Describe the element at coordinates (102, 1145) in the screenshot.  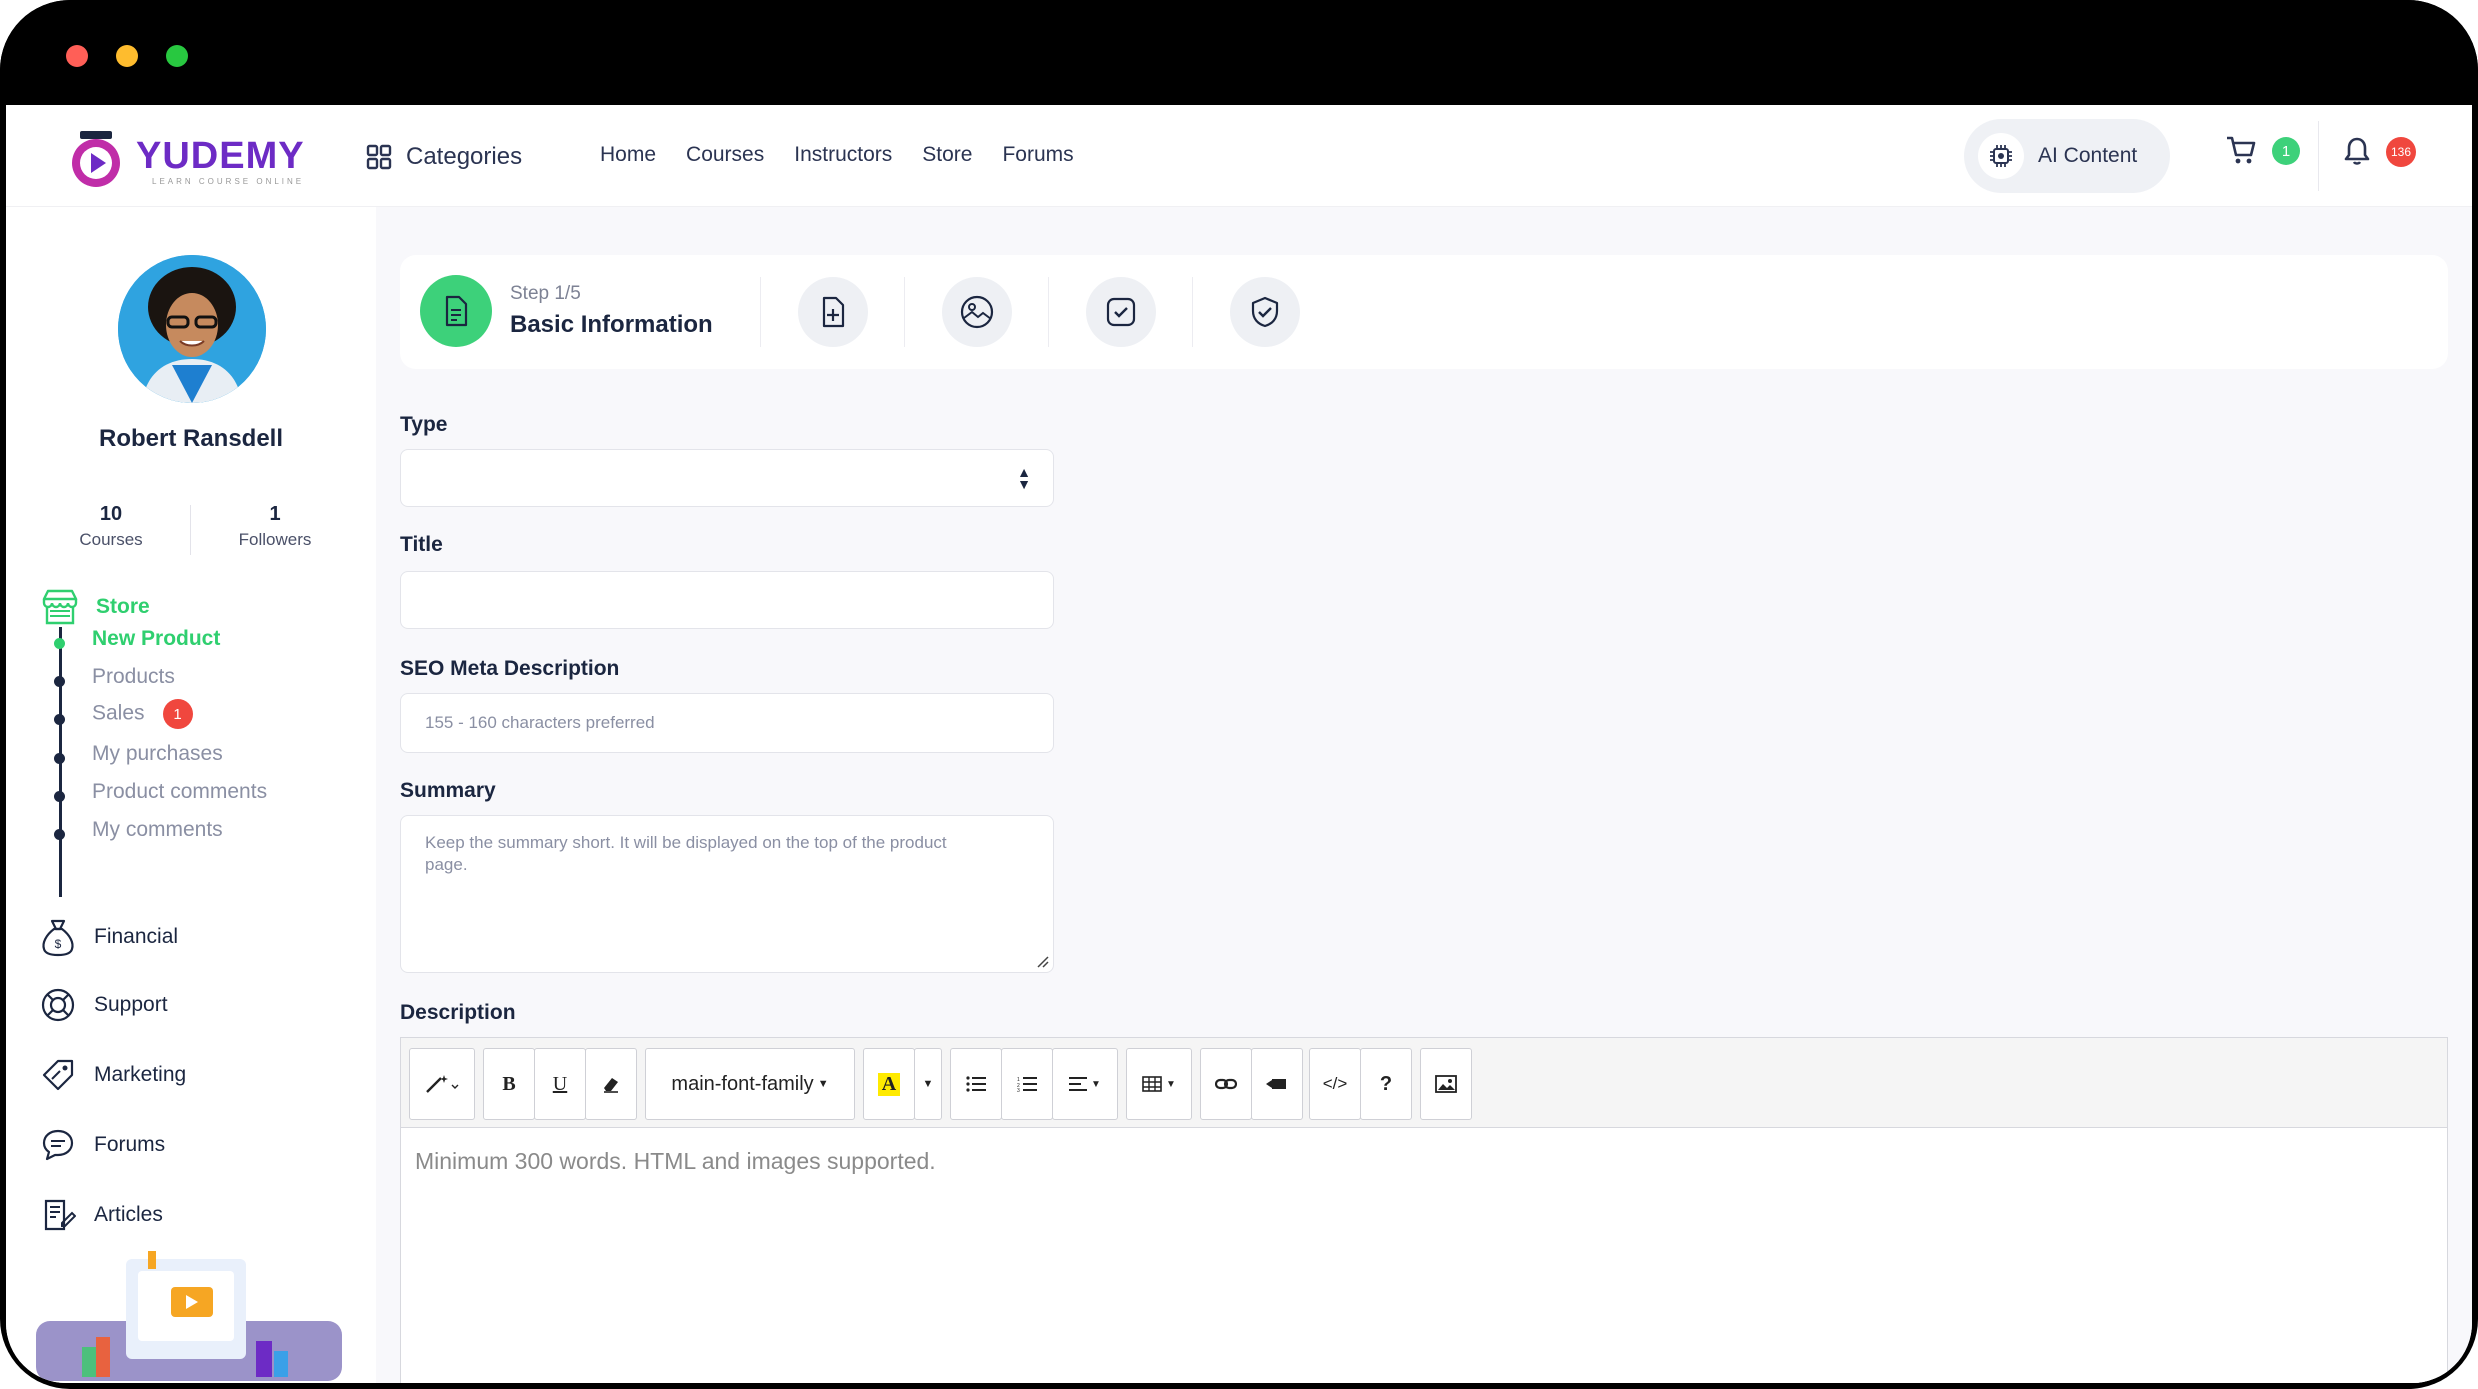
I see `sidebar-item-forums: Forums` at that location.